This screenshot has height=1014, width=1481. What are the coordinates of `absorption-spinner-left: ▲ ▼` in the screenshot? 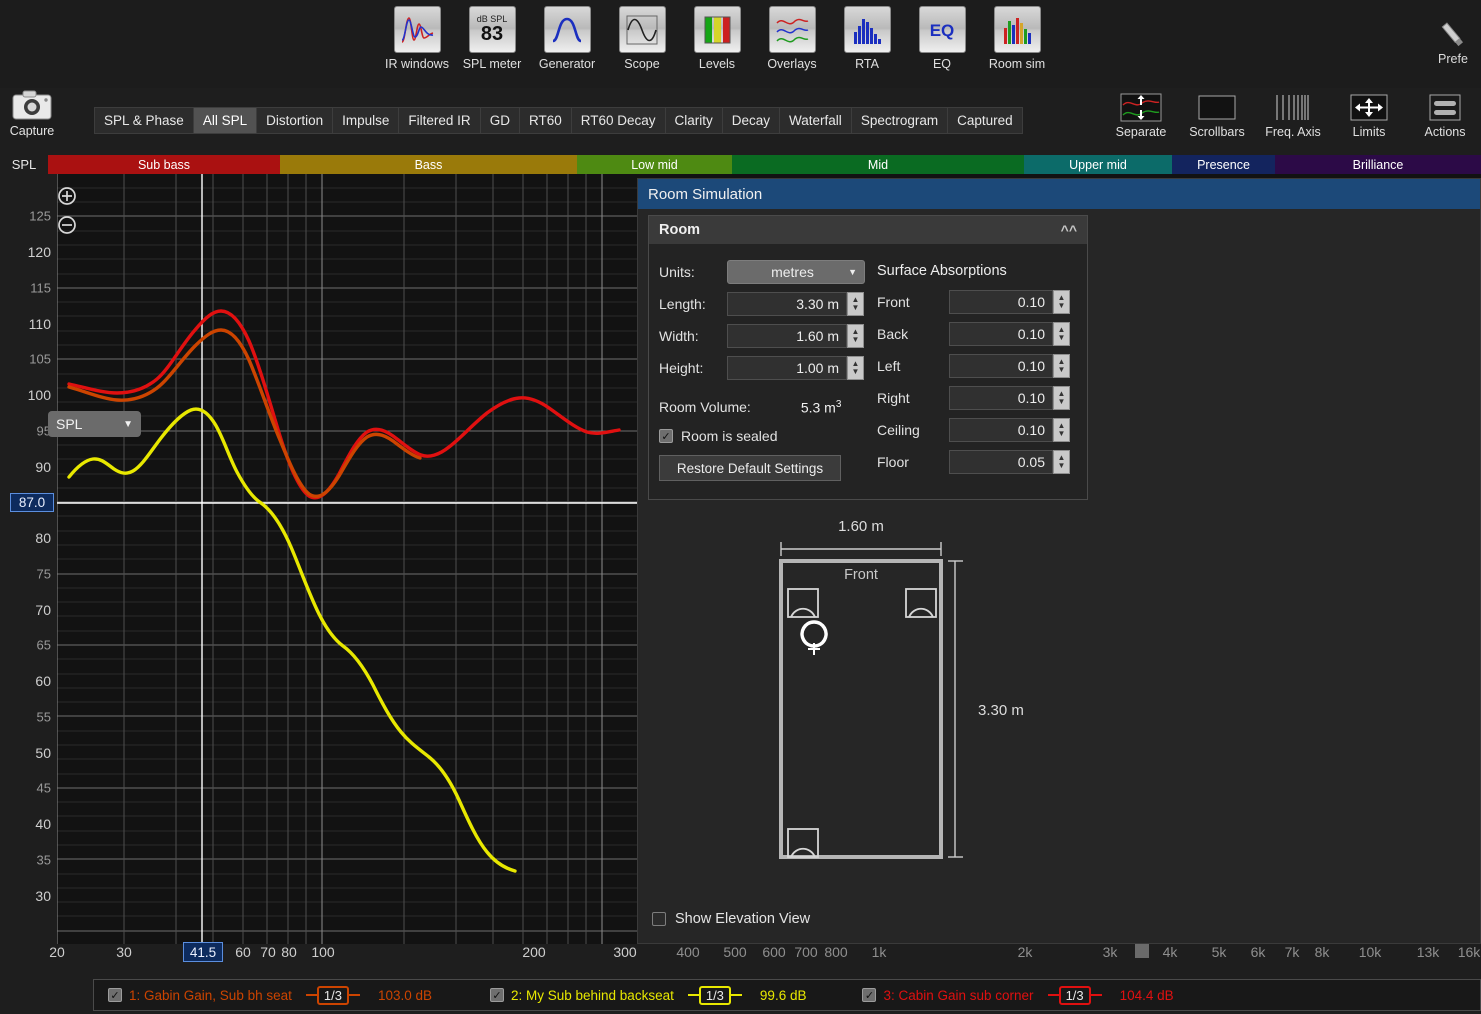 It's located at (1061, 366).